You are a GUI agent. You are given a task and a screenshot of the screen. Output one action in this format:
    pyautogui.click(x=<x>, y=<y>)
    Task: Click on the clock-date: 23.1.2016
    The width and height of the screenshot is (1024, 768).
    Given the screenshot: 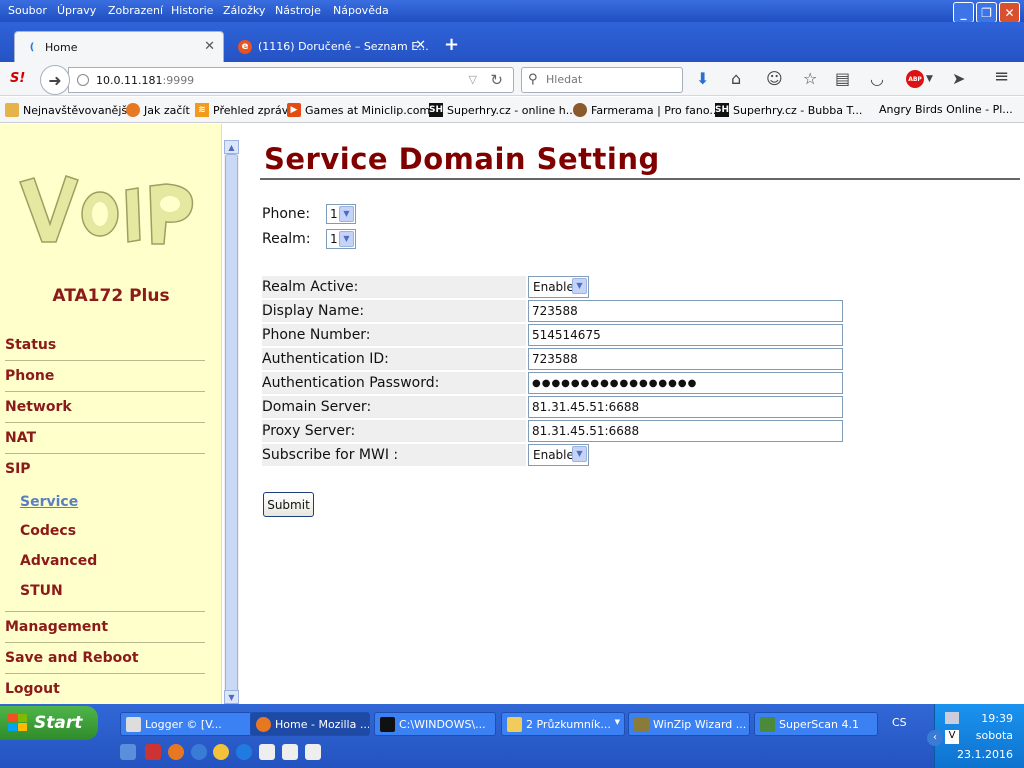 What is the action you would take?
    pyautogui.click(x=985, y=754)
    